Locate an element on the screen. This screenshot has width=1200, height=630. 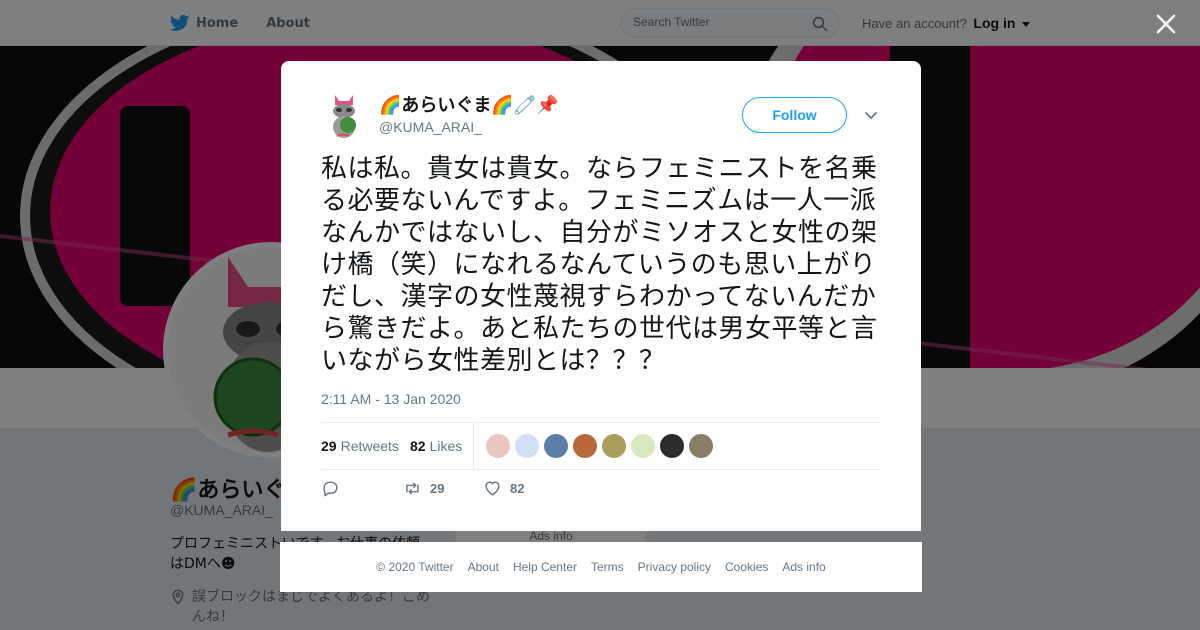
tweet-stats: 29 Retweets 82 Likes is located at coordinates (601, 446).